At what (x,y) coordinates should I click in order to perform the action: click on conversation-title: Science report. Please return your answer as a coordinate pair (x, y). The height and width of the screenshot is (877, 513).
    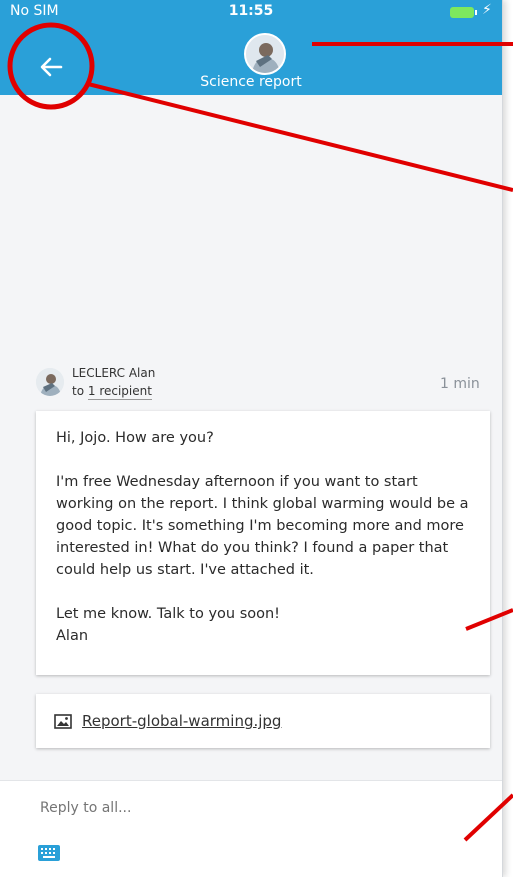
    Looking at the image, I should click on (251, 82).